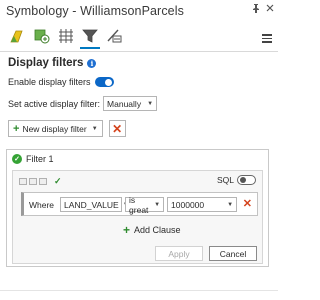 This screenshot has width=320, height=300. I want to click on tab-symbol-drawing, so click(114, 36).